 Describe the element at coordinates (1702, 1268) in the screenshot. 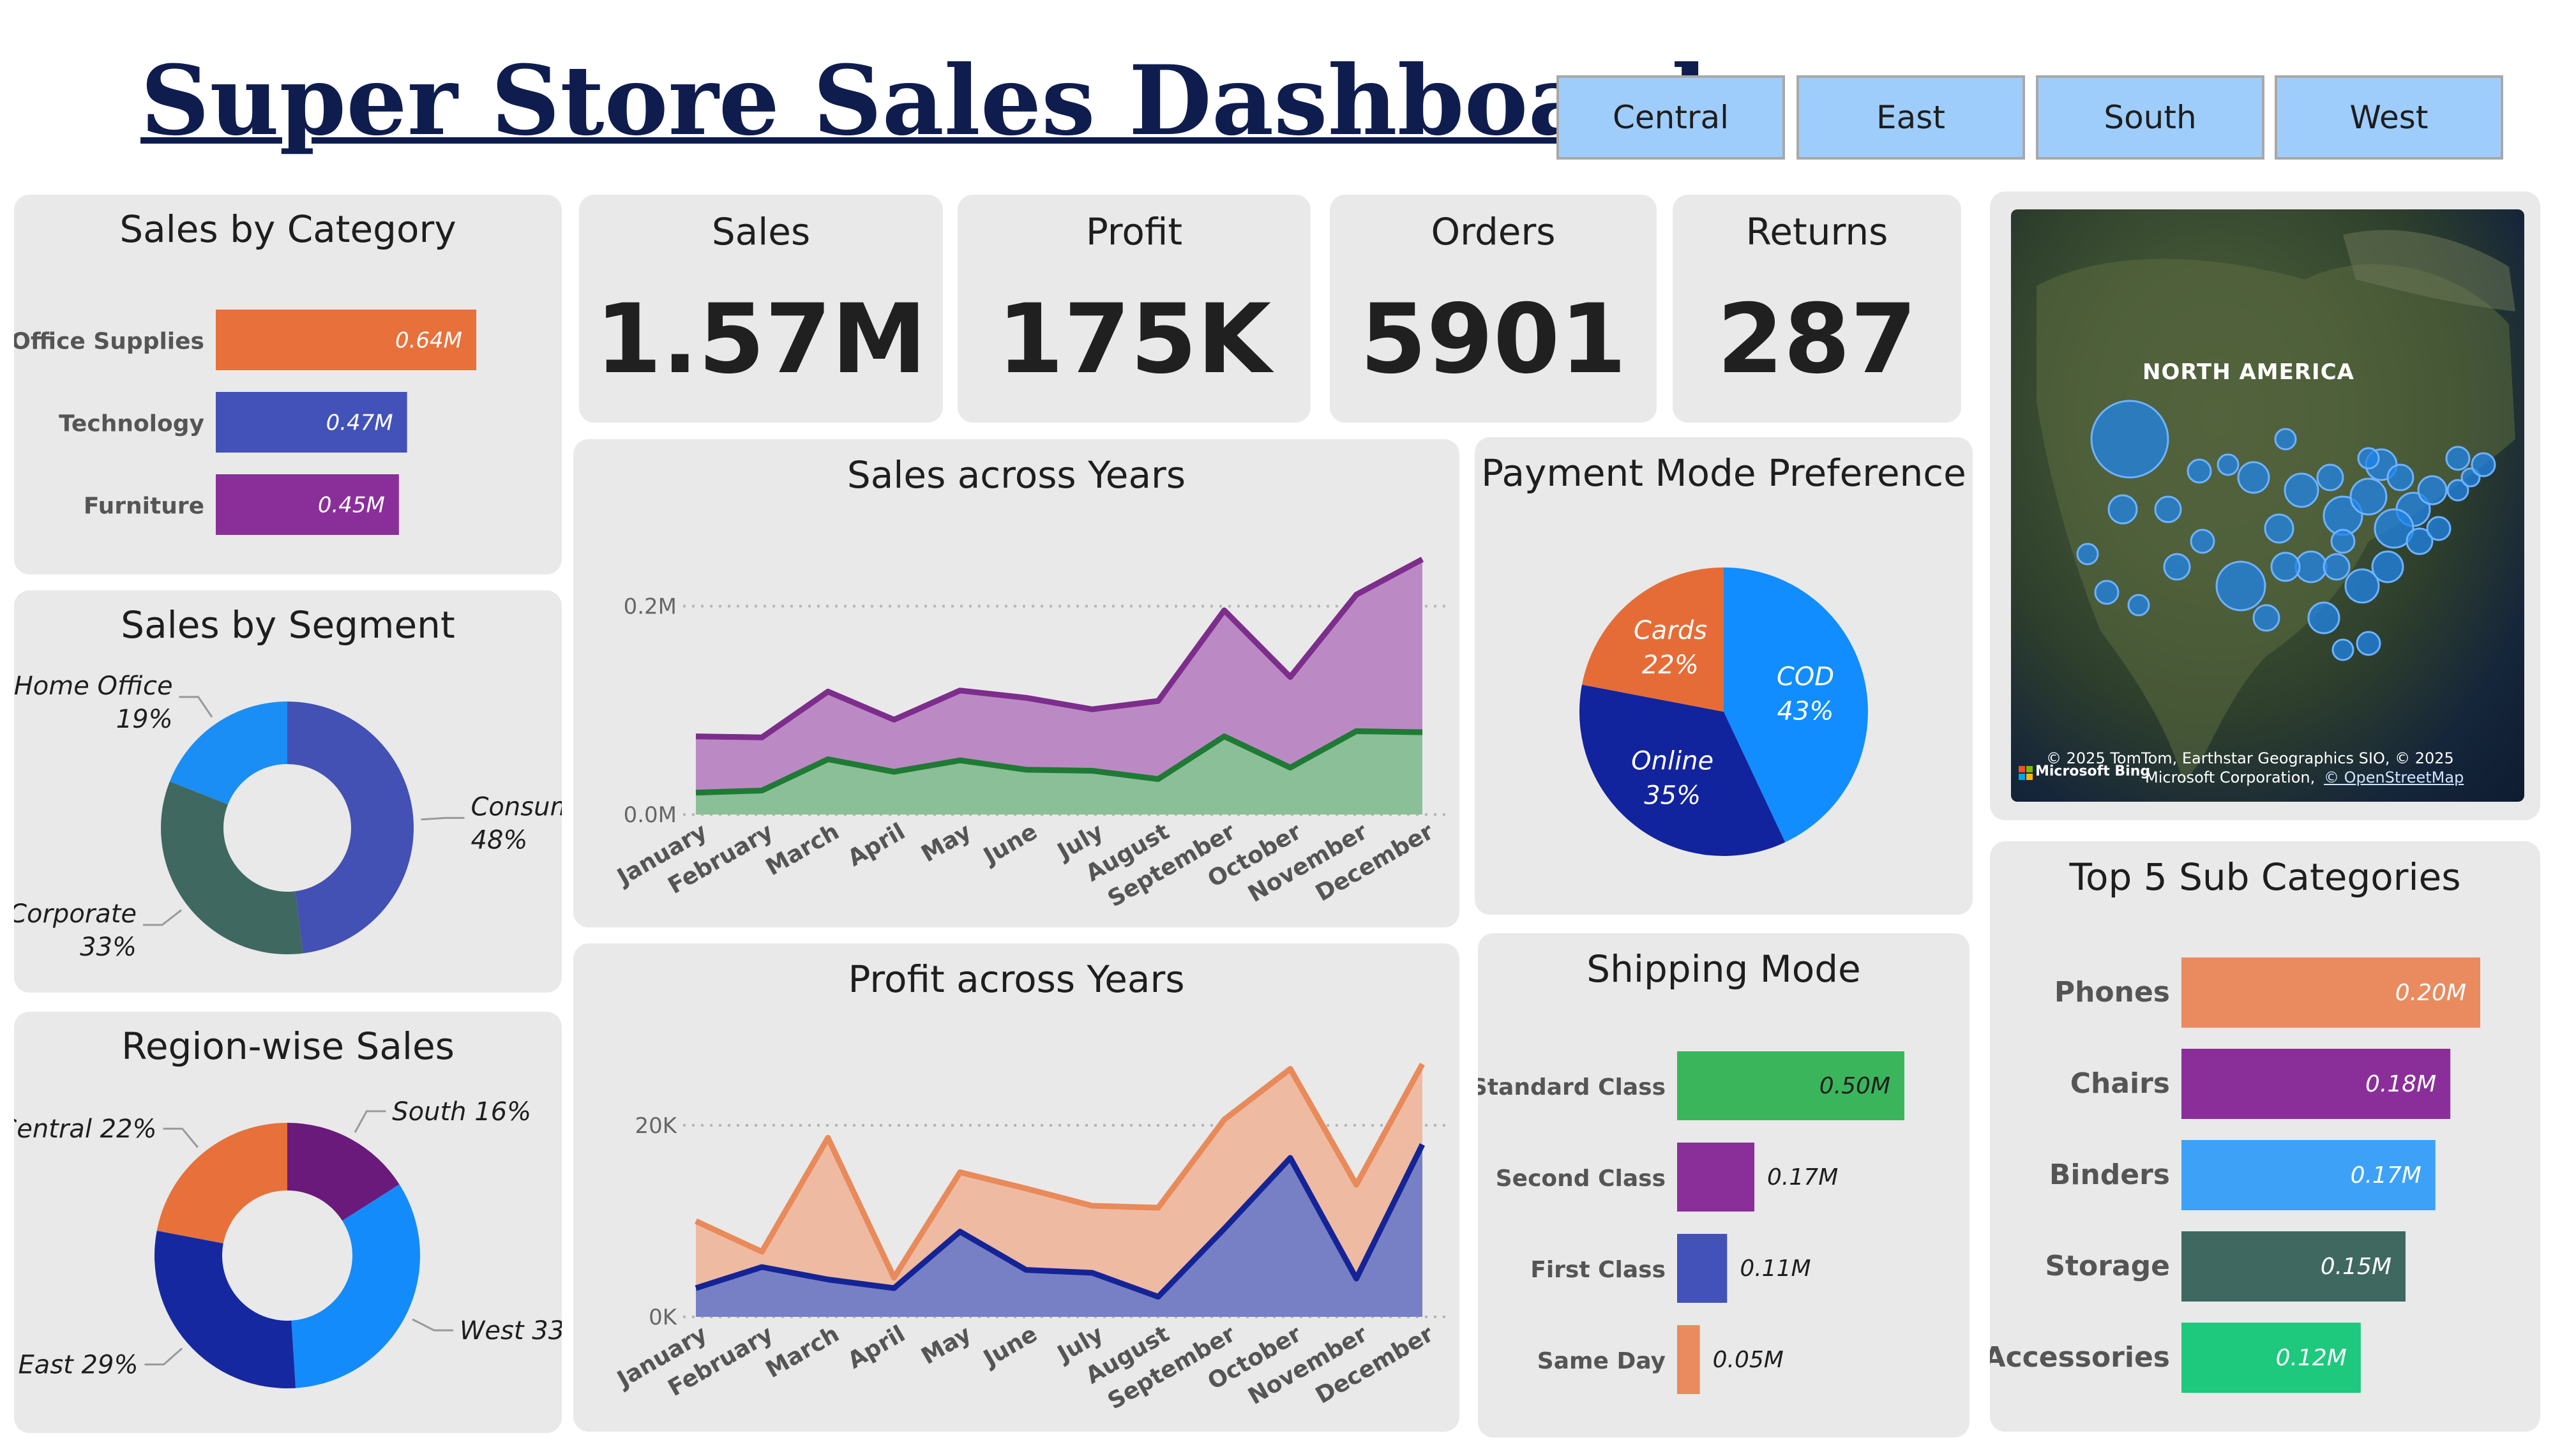

I see `bar` at that location.